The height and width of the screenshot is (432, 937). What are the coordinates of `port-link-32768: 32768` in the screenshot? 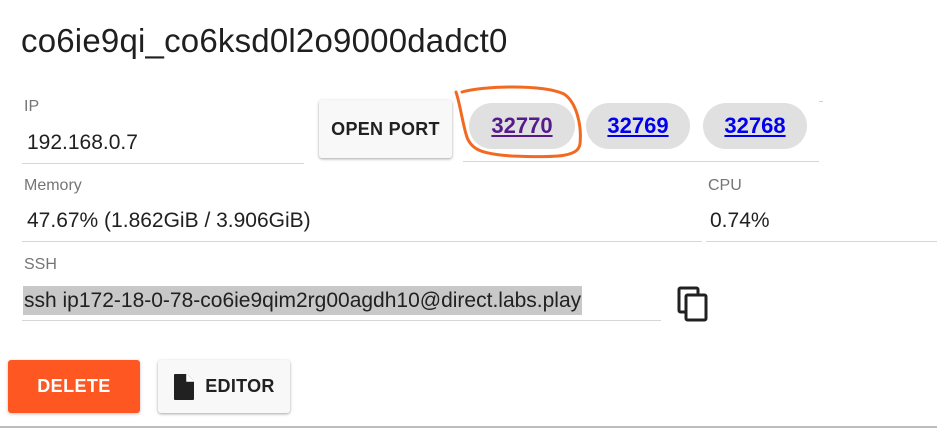 It's located at (755, 126).